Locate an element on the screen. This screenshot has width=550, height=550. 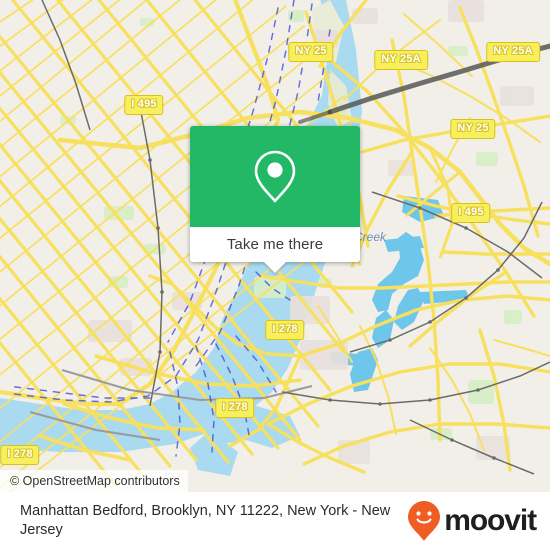
moovit-logo: moovit is located at coordinates (472, 521).